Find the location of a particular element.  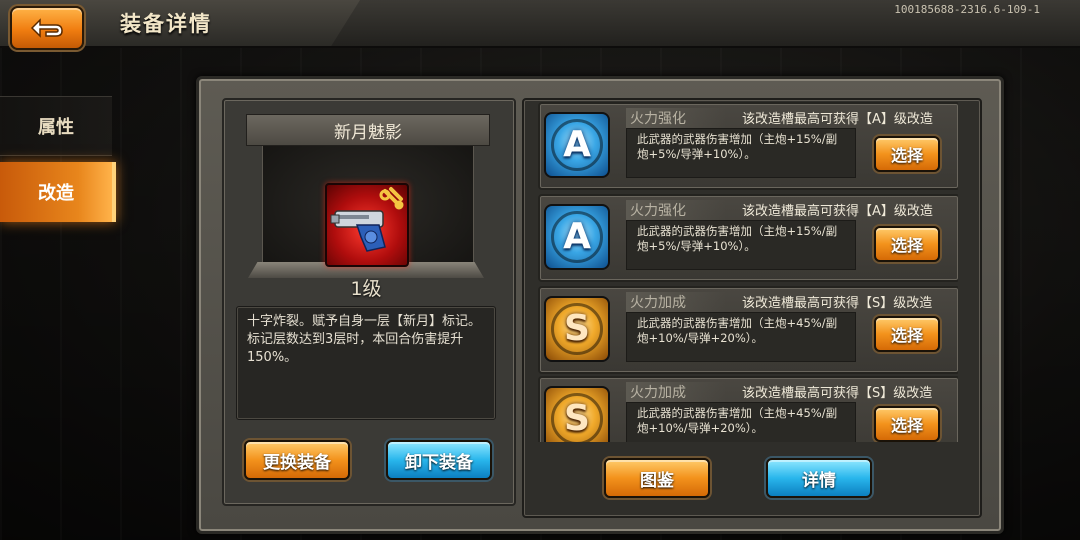

tab-modify: 改造 is located at coordinates (58, 192).